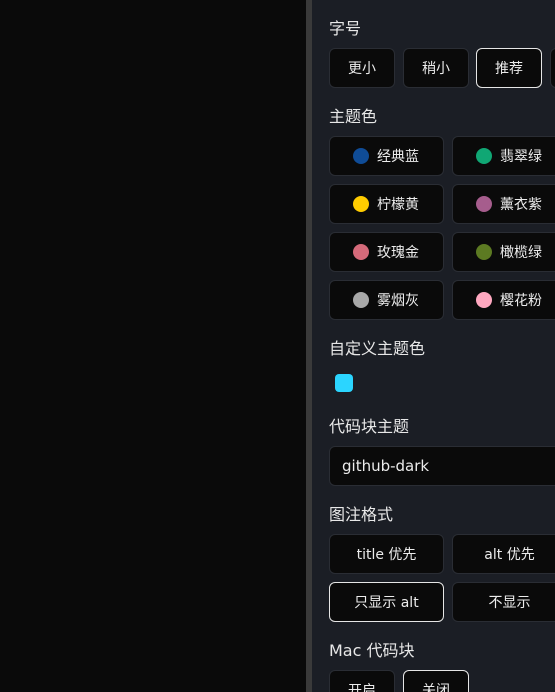  I want to click on sakura-pink-swatch-icon, so click(484, 300).